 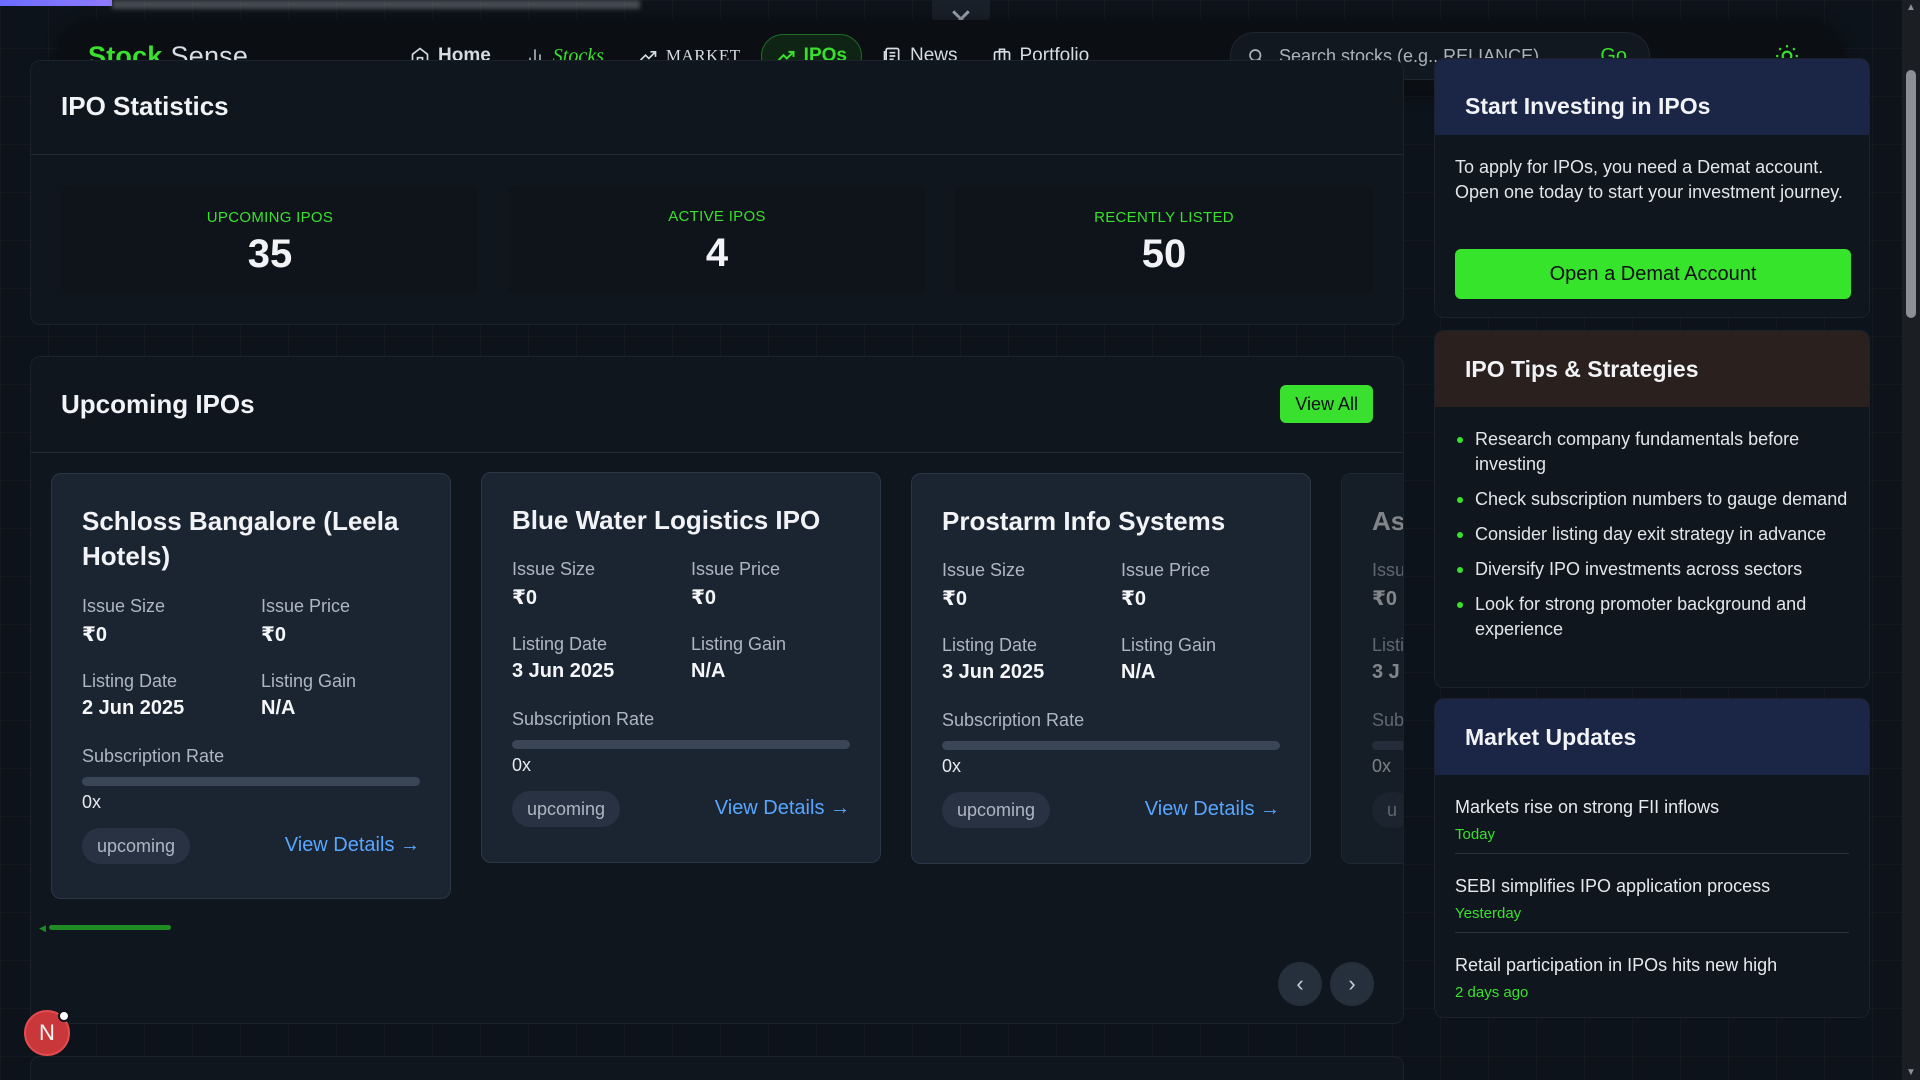 What do you see at coordinates (1652, 737) in the screenshot?
I see `market-updates-title: Market Updates` at bounding box center [1652, 737].